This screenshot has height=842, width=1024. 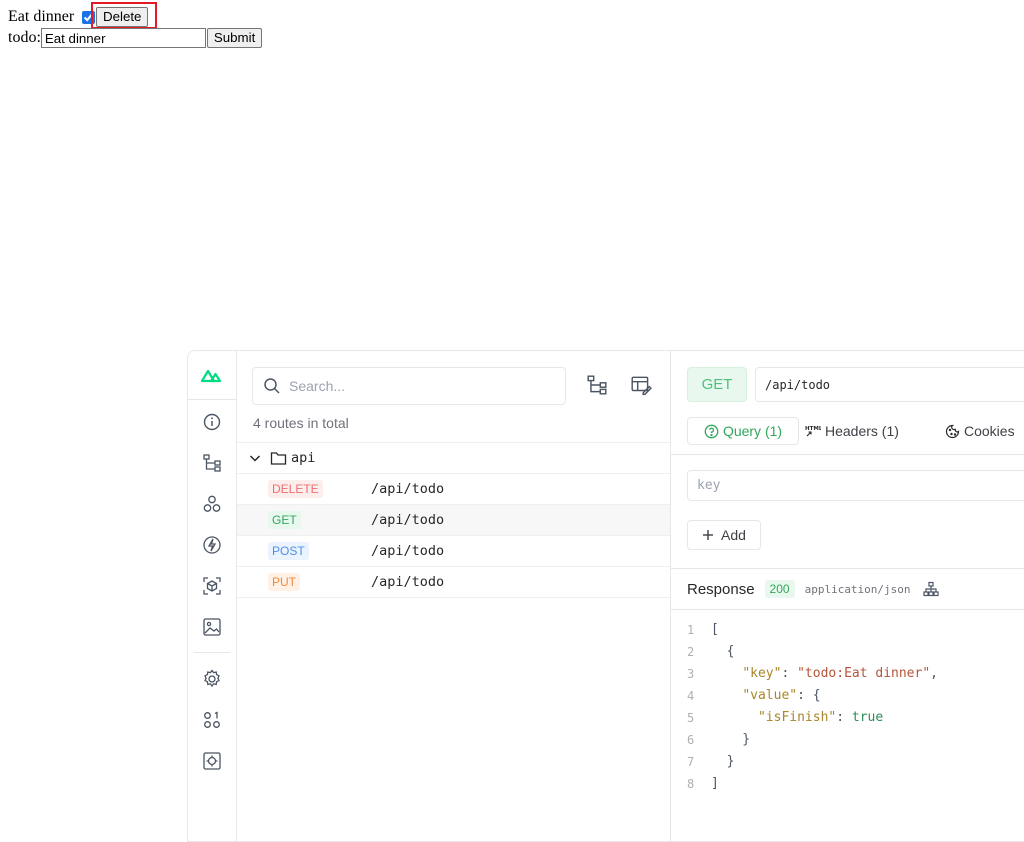 I want to click on tree-view-icon, so click(x=597, y=385).